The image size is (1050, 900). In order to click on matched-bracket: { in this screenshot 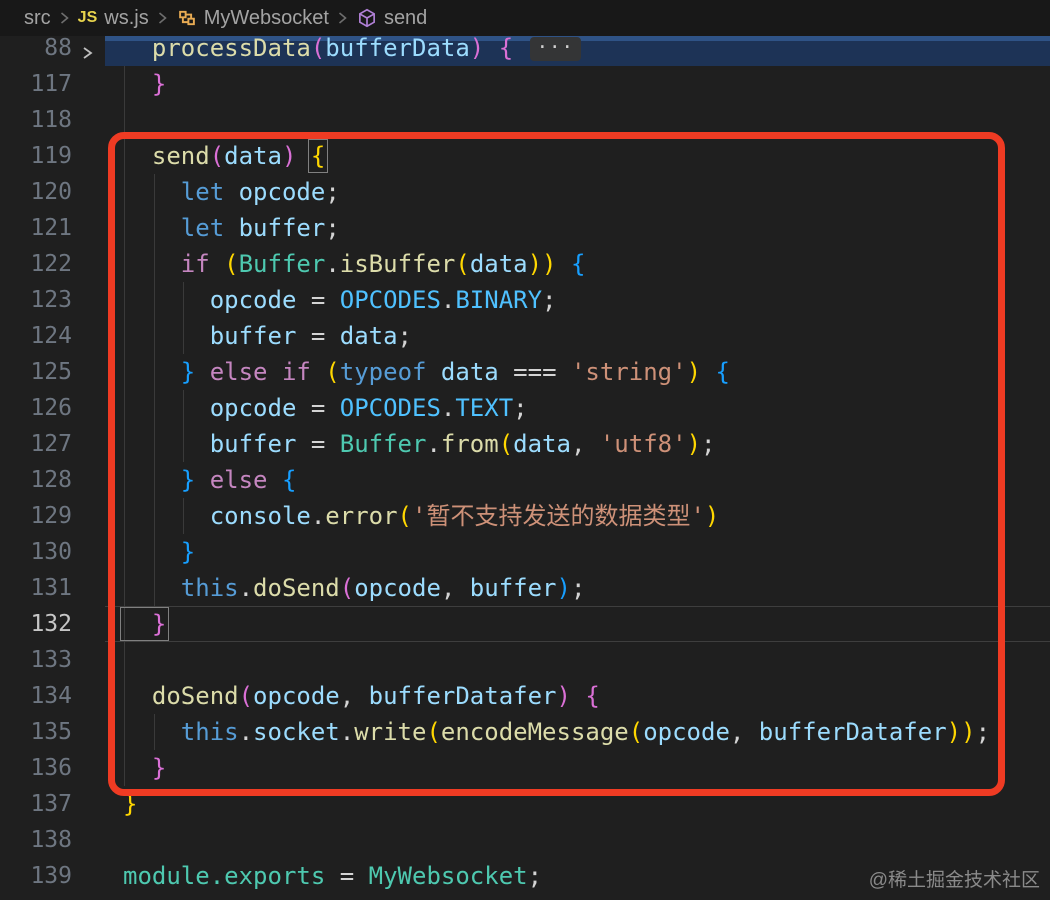, I will do `click(318, 156)`.